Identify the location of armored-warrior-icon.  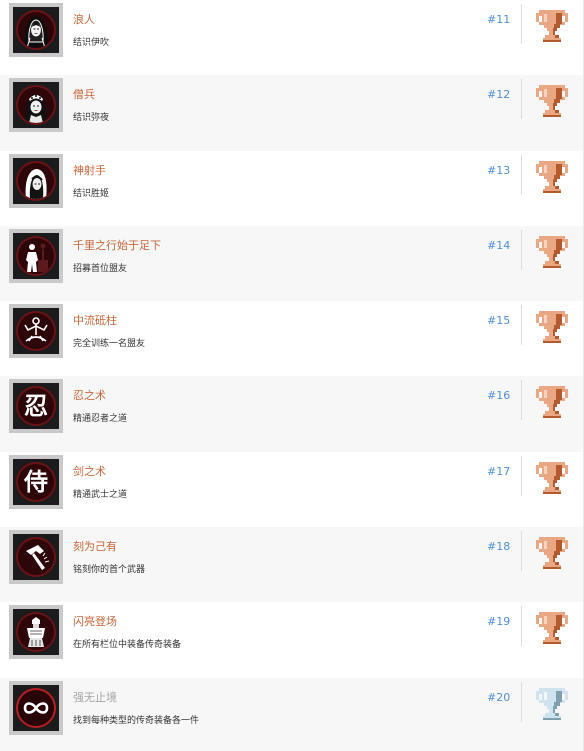
(36, 632).